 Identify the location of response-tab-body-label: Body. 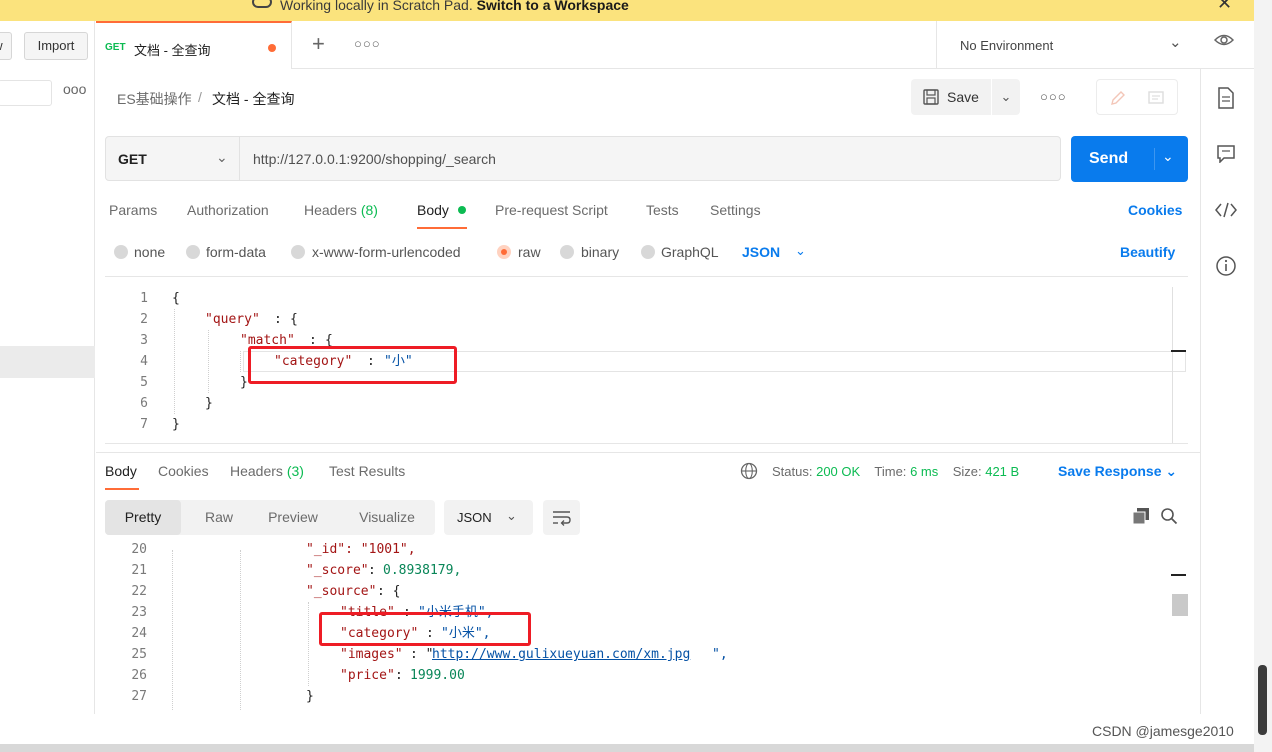
(121, 471).